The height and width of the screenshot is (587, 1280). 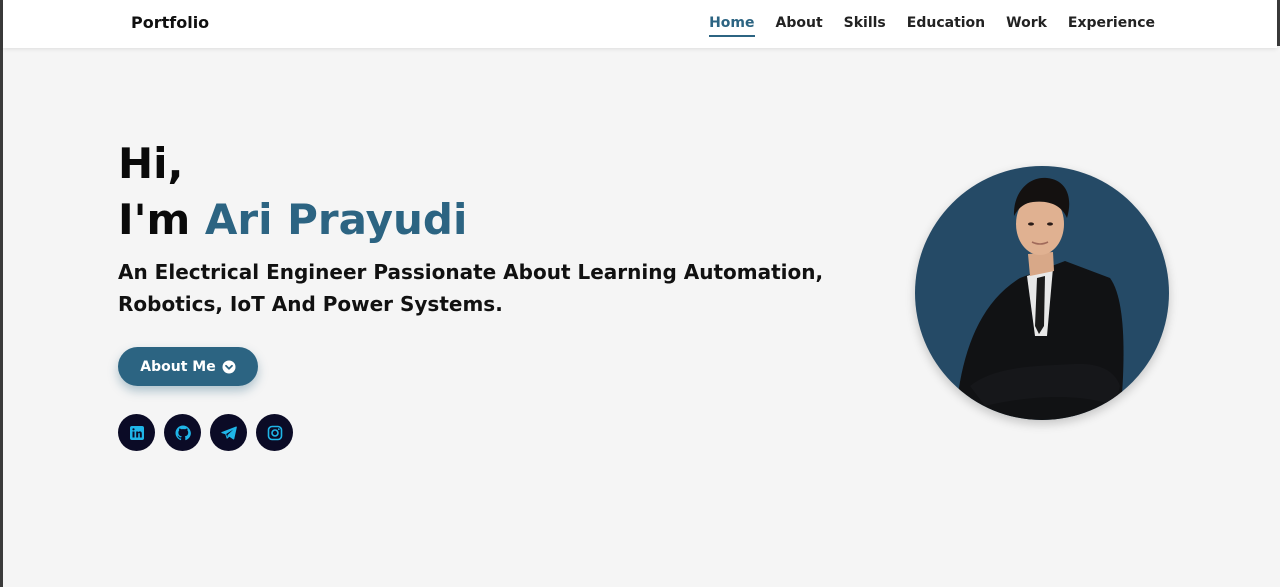 I want to click on github-icon, so click(x=183, y=432).